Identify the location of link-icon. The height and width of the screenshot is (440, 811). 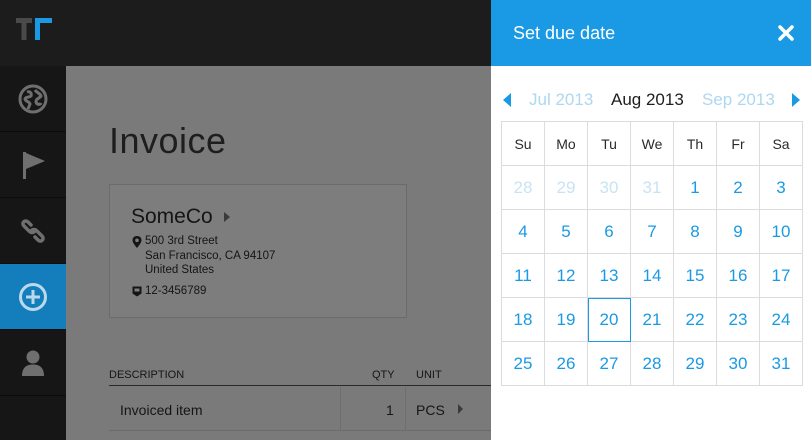
(33, 230).